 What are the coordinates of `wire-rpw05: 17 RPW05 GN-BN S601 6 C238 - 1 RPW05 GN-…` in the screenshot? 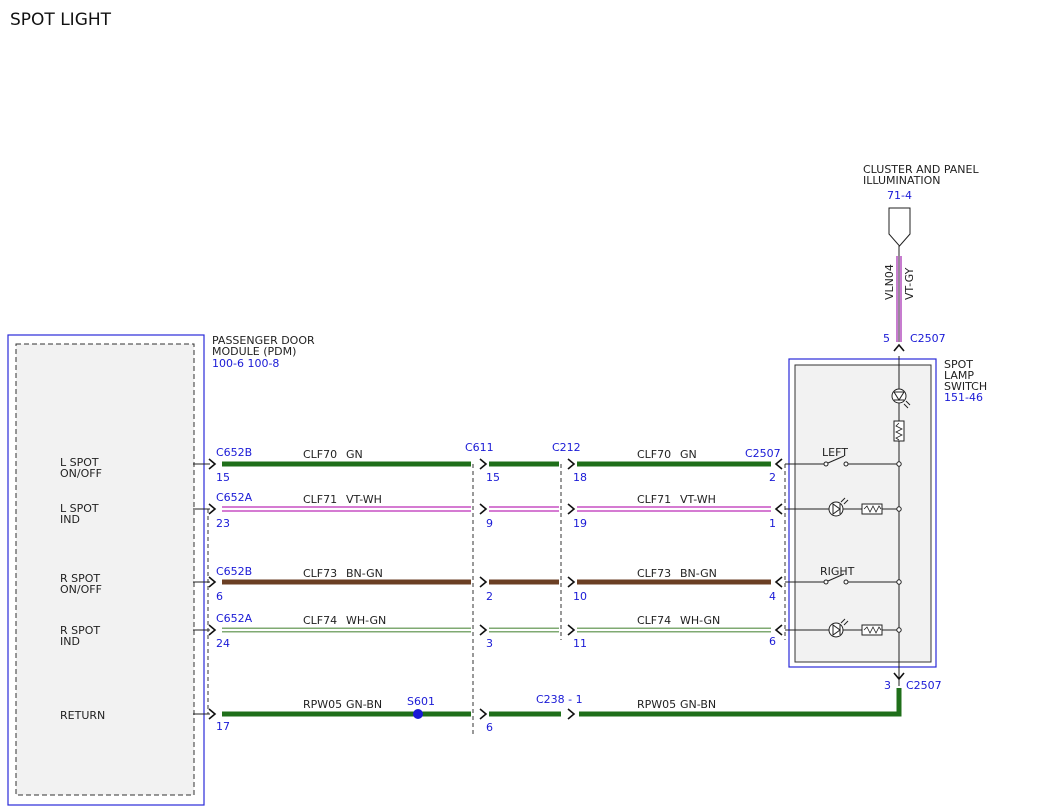 It's located at (547, 711).